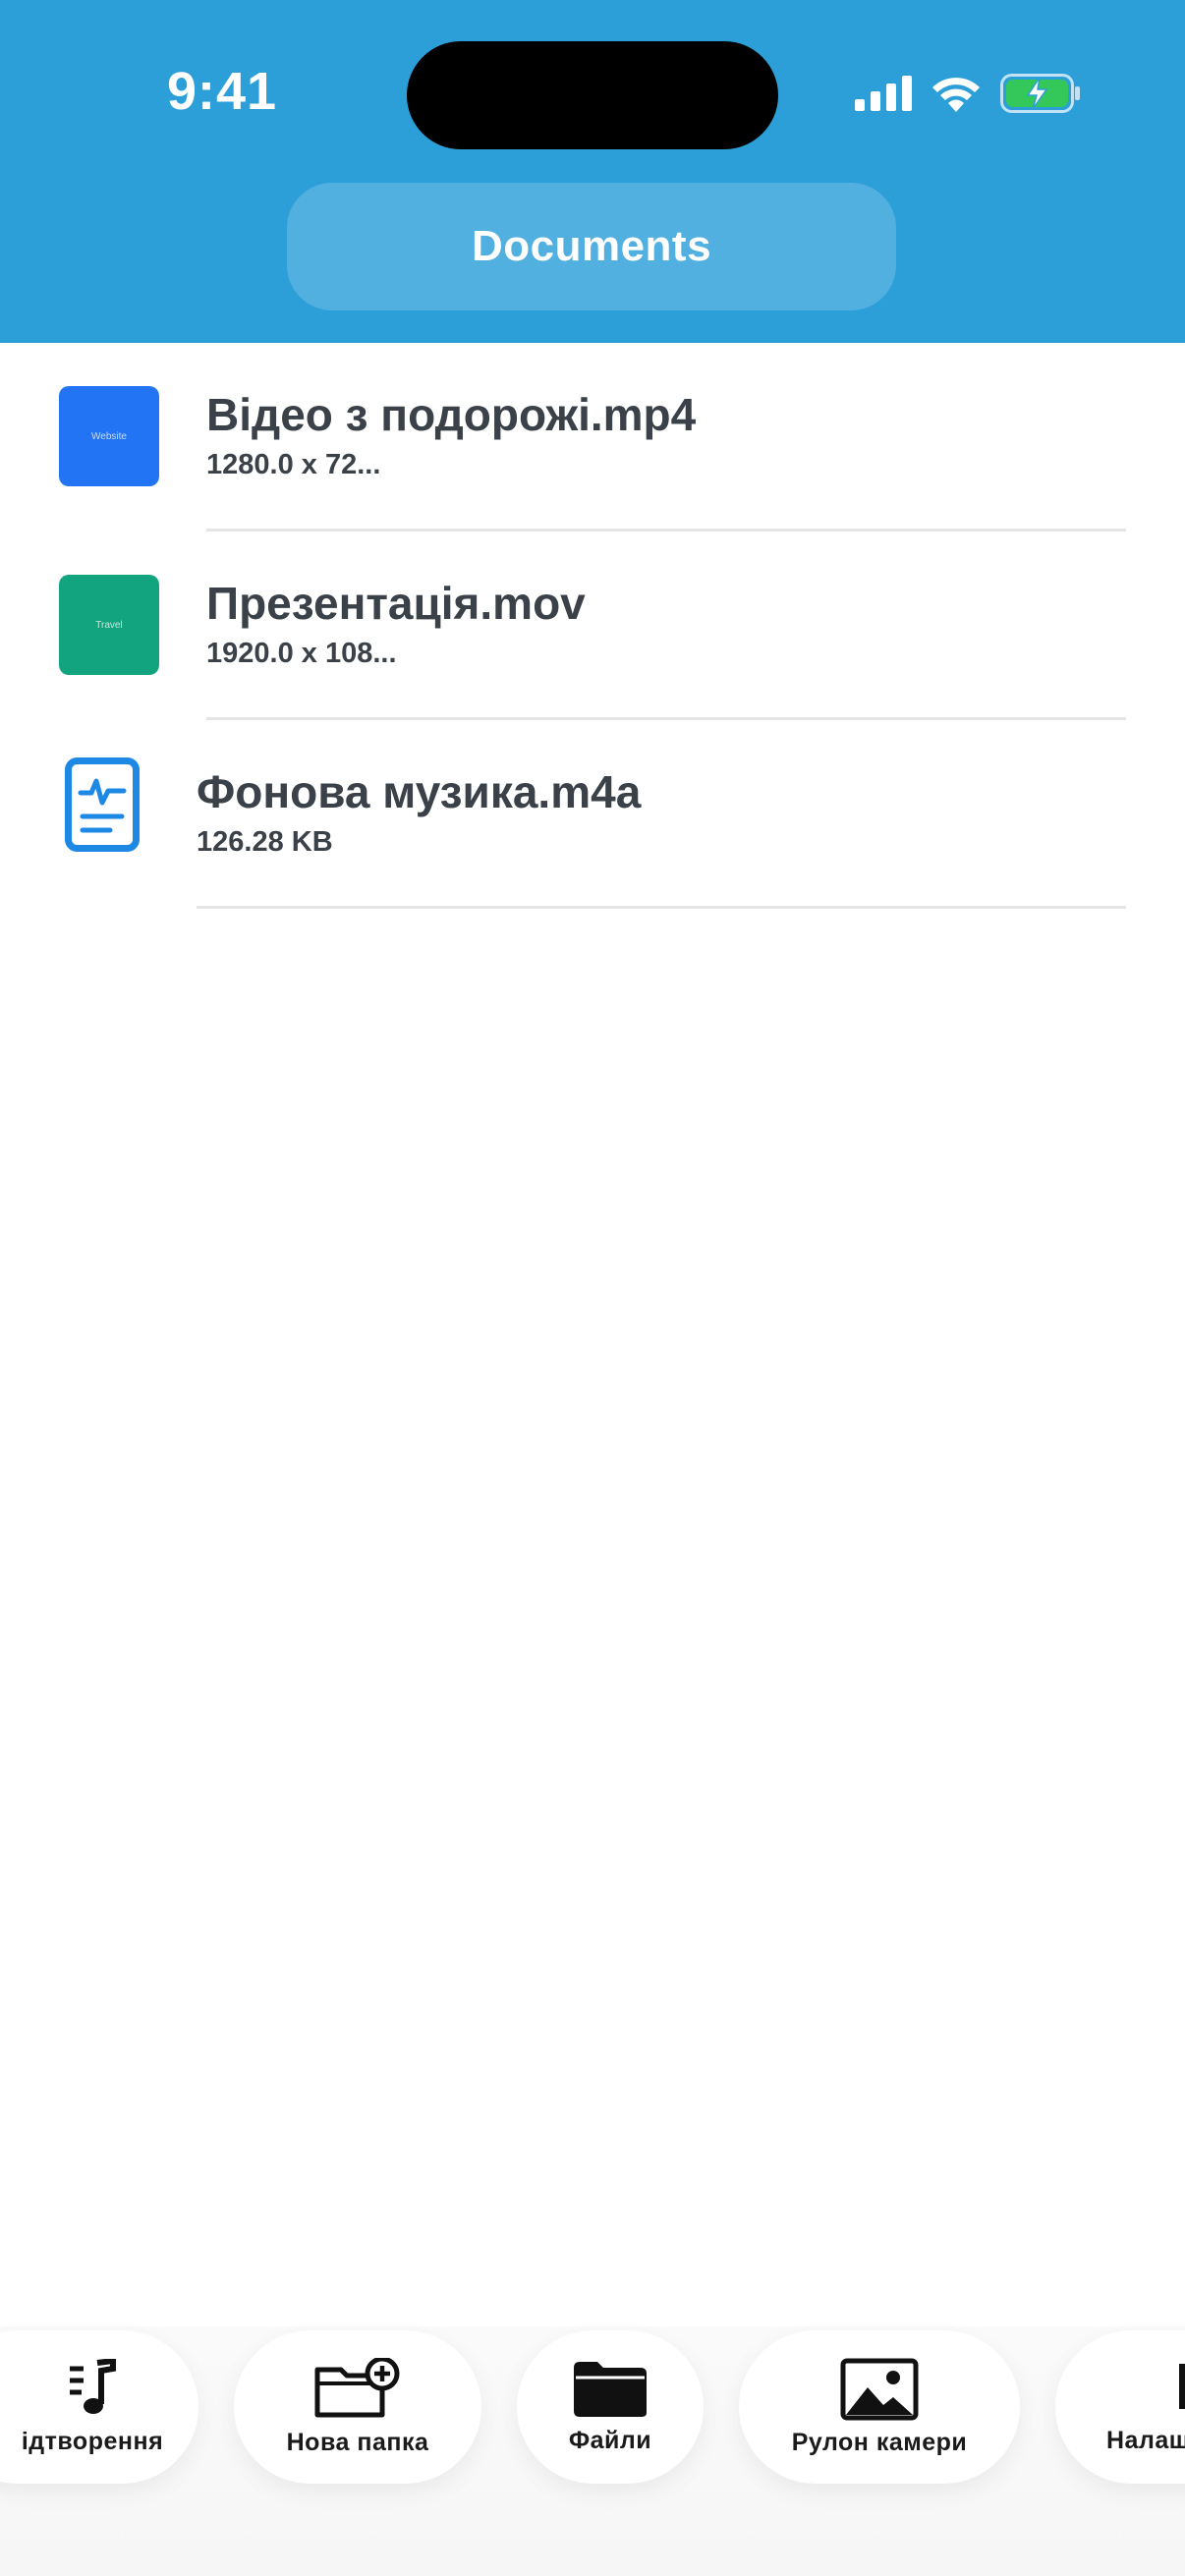  I want to click on dynamic-island, so click(592, 95).